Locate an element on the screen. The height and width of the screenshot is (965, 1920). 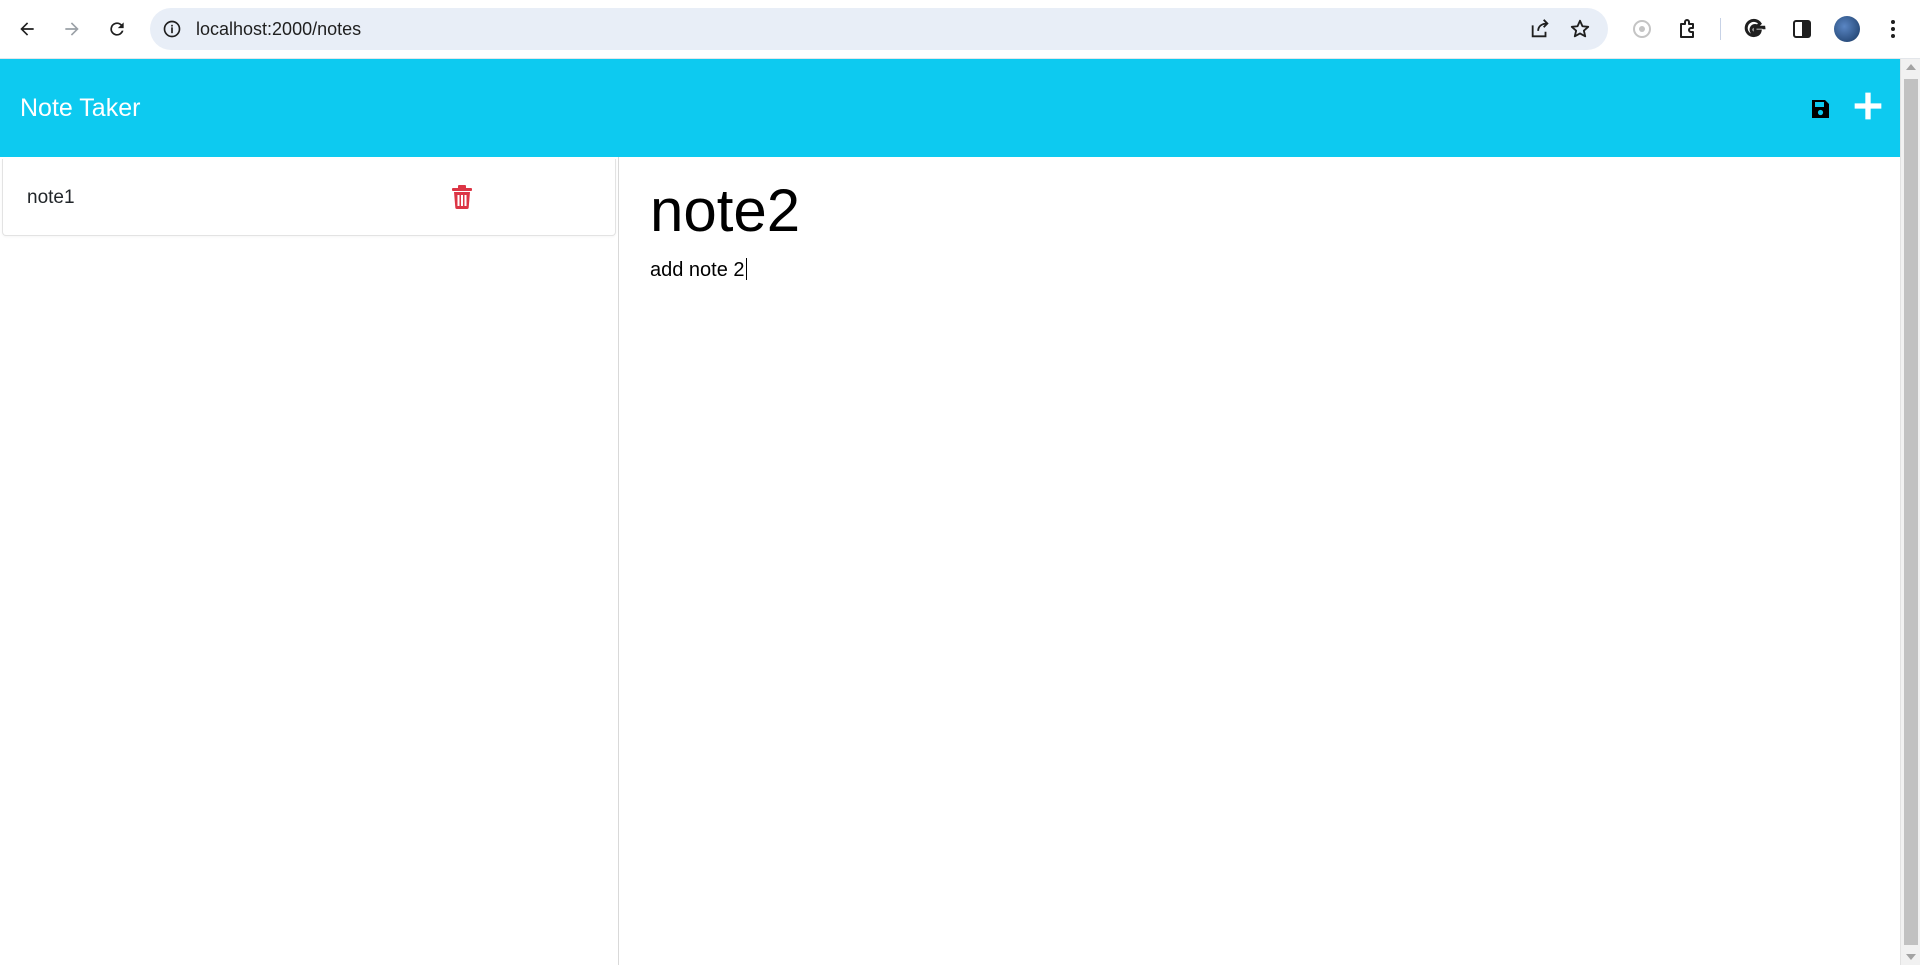
back-icon is located at coordinates (27, 29).